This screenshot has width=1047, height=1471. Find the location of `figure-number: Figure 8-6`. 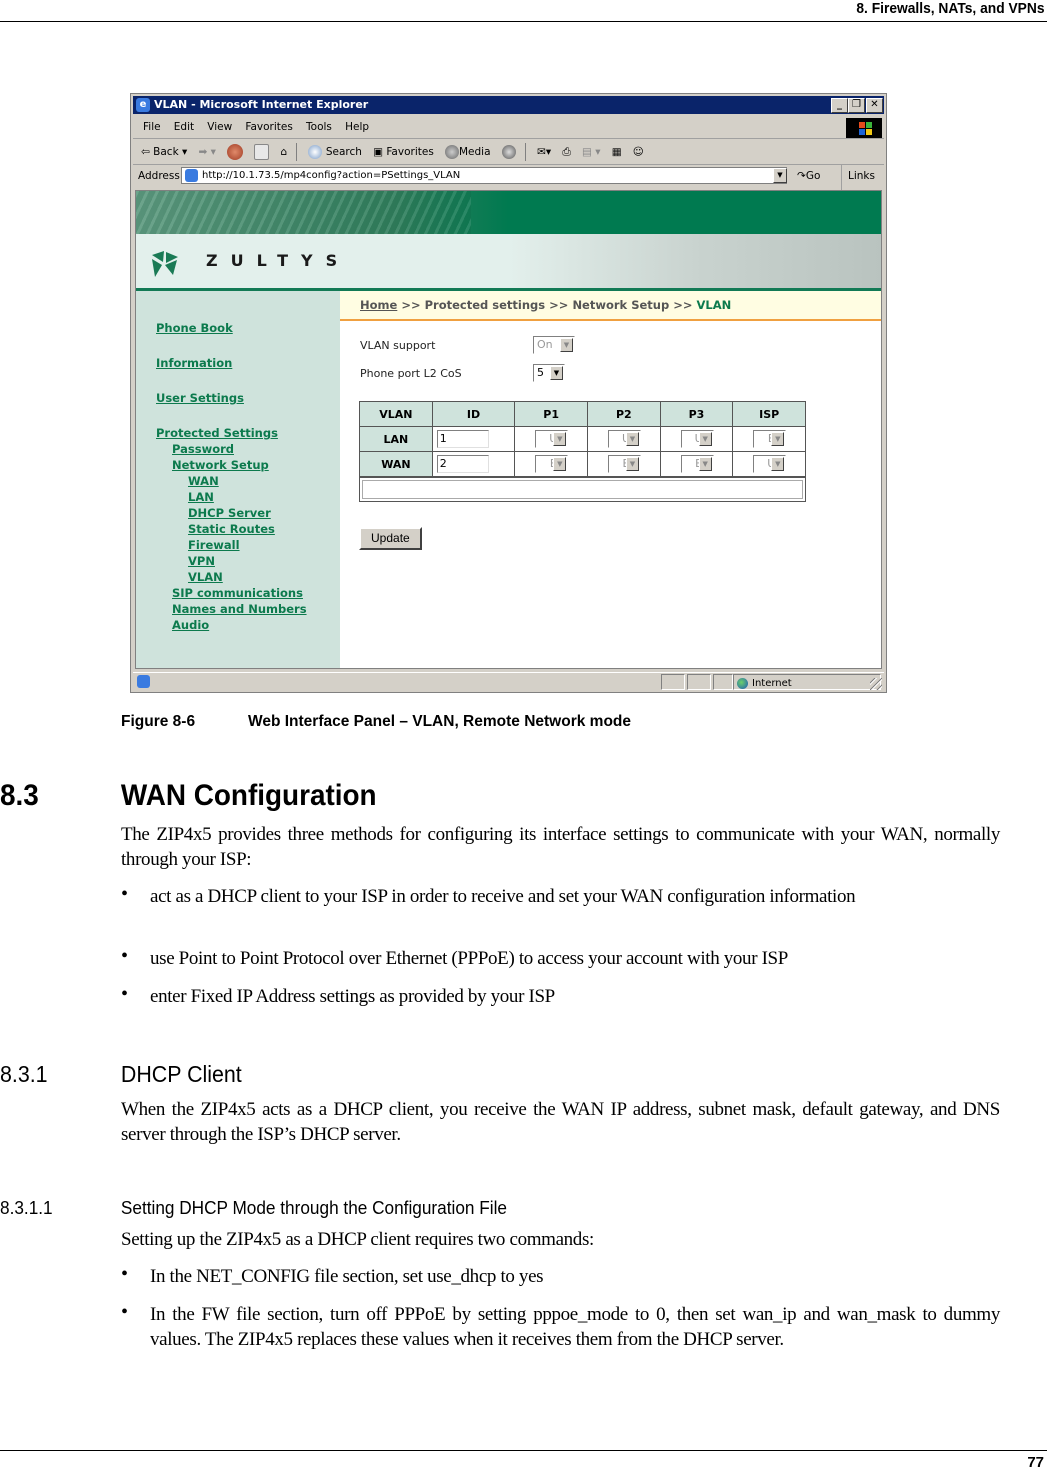

figure-number: Figure 8-6 is located at coordinates (158, 721).